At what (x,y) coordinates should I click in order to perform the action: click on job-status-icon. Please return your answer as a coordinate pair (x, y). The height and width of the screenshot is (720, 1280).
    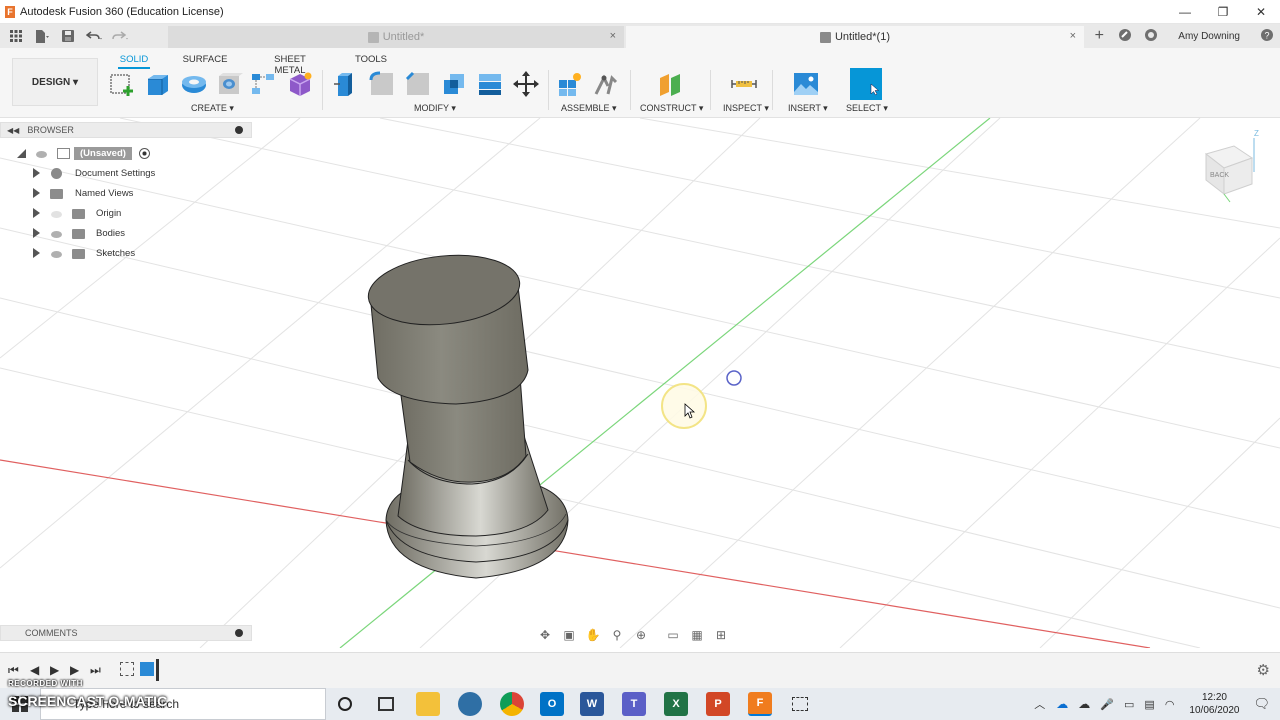
    Looking at the image, I should click on (1125, 36).